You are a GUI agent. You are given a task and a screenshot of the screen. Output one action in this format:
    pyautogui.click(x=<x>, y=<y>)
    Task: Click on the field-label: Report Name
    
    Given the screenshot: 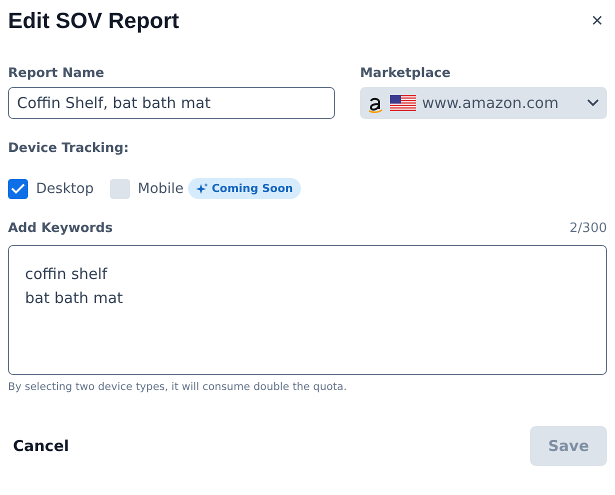 What is the action you would take?
    pyautogui.click(x=57, y=73)
    